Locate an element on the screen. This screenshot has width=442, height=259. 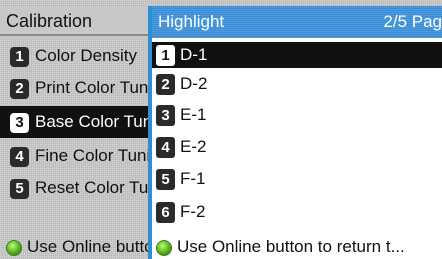
calibration-item-color-density: 1 Color Density is located at coordinates (75, 56).